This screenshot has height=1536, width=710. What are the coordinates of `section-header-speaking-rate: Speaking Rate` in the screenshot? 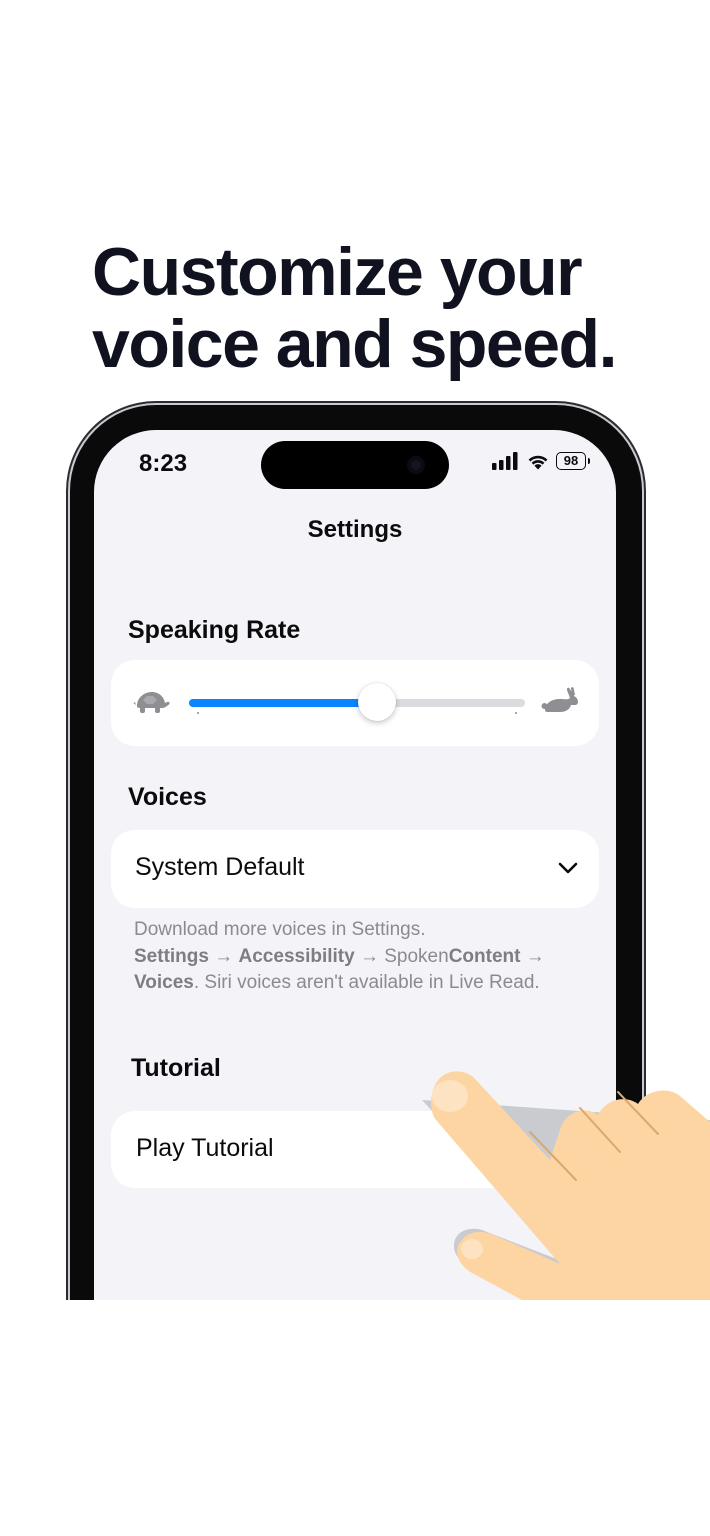 It's located at (214, 630).